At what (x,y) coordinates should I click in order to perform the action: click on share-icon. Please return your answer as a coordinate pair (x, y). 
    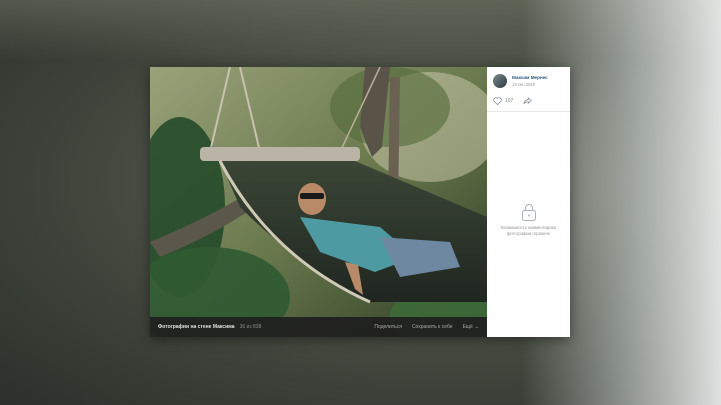
    Looking at the image, I should click on (528, 101).